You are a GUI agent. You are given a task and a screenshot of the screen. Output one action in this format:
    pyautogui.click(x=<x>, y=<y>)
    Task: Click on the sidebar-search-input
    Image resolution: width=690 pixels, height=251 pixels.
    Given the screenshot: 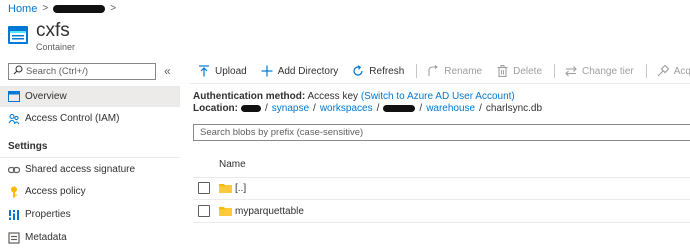 What is the action you would take?
    pyautogui.click(x=88, y=71)
    